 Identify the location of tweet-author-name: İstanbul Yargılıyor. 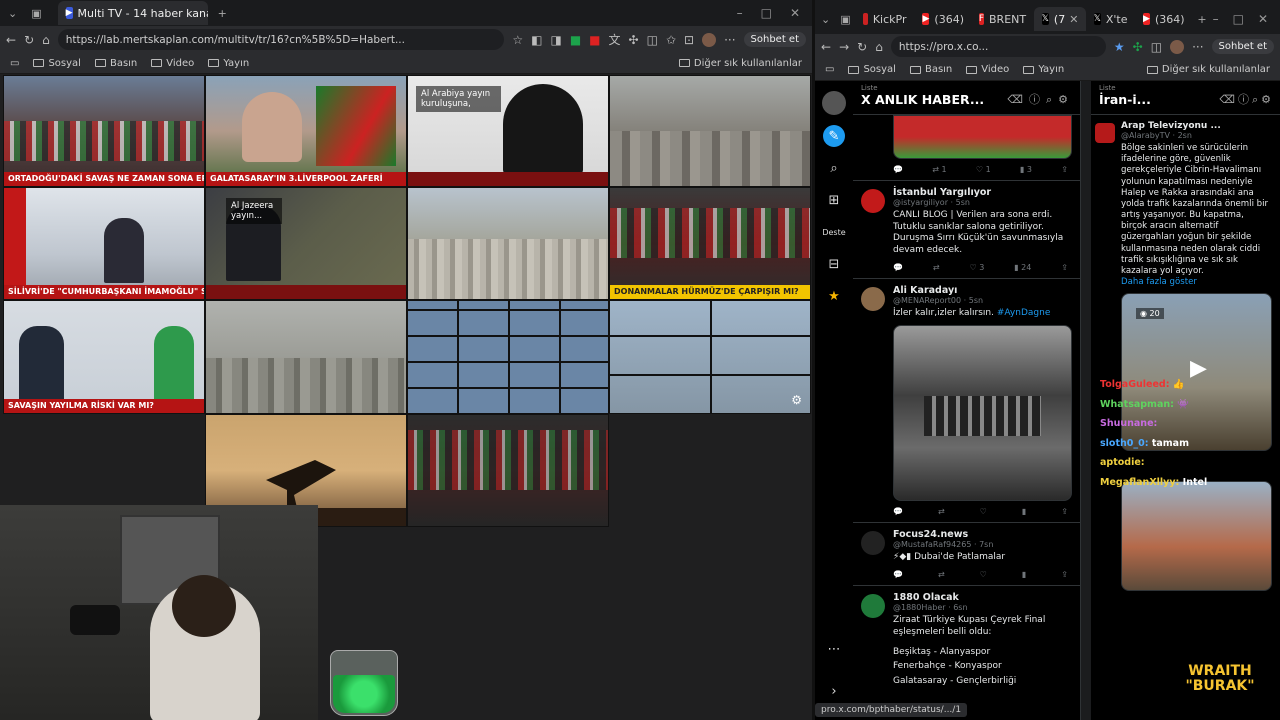
(982, 192).